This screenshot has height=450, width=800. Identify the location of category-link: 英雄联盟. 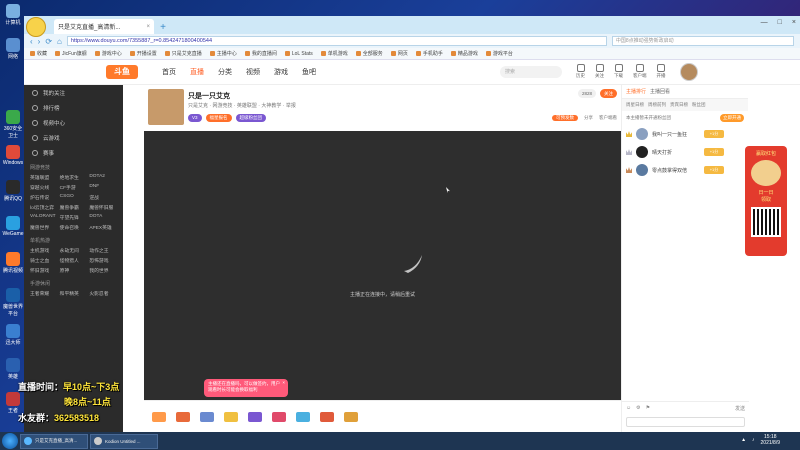
(44, 177).